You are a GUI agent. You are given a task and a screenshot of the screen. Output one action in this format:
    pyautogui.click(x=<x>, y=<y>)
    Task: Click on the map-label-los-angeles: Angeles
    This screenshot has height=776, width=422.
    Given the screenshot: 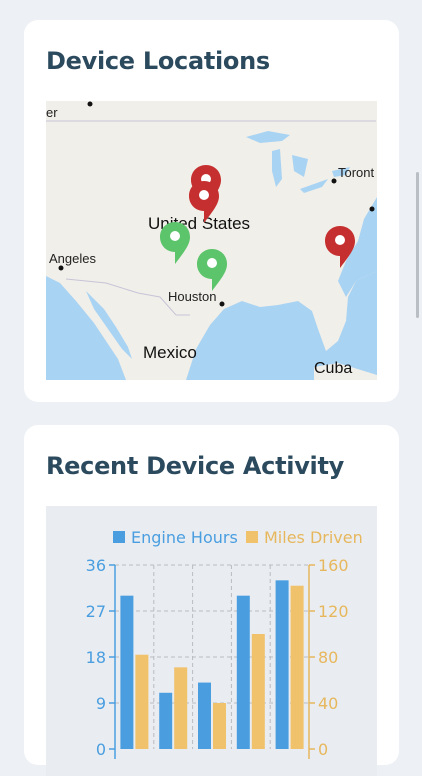 What is the action you would take?
    pyautogui.click(x=72, y=258)
    